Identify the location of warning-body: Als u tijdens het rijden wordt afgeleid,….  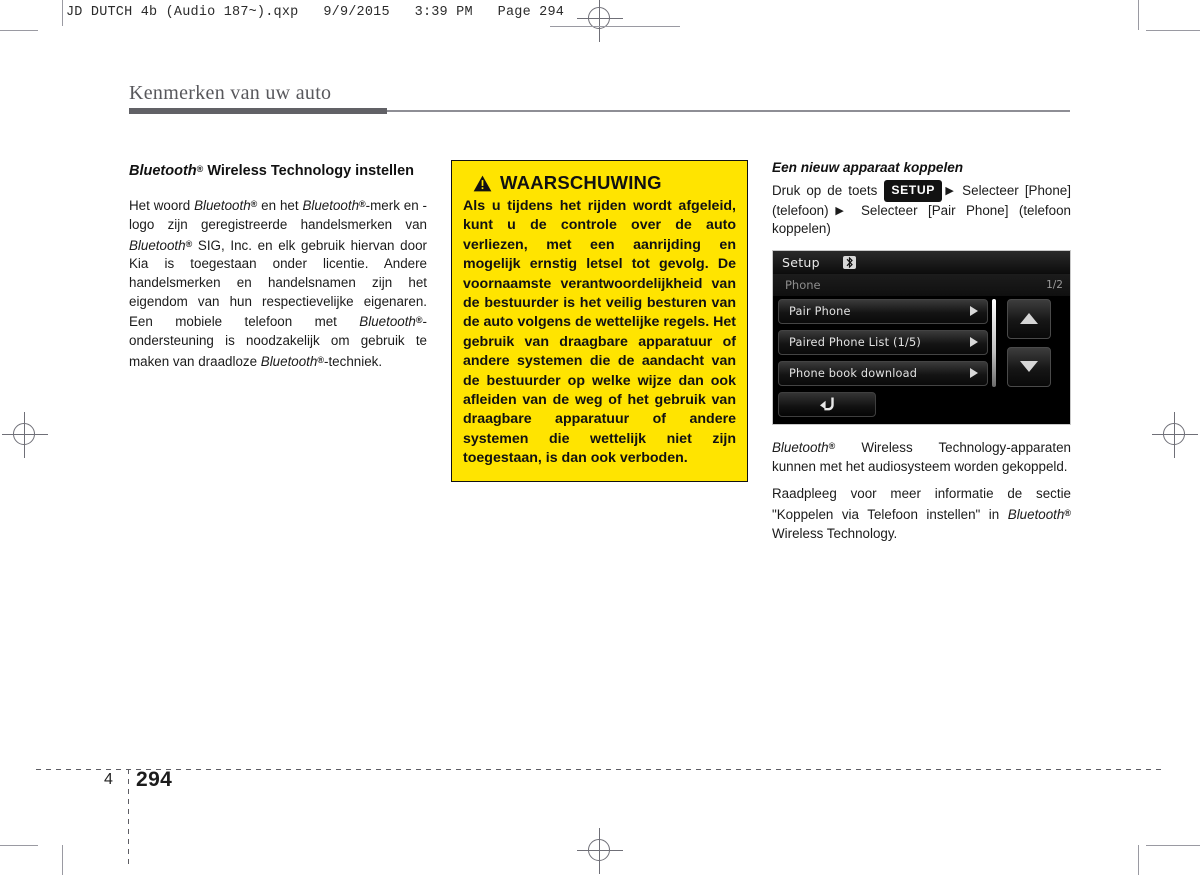
(599, 332).